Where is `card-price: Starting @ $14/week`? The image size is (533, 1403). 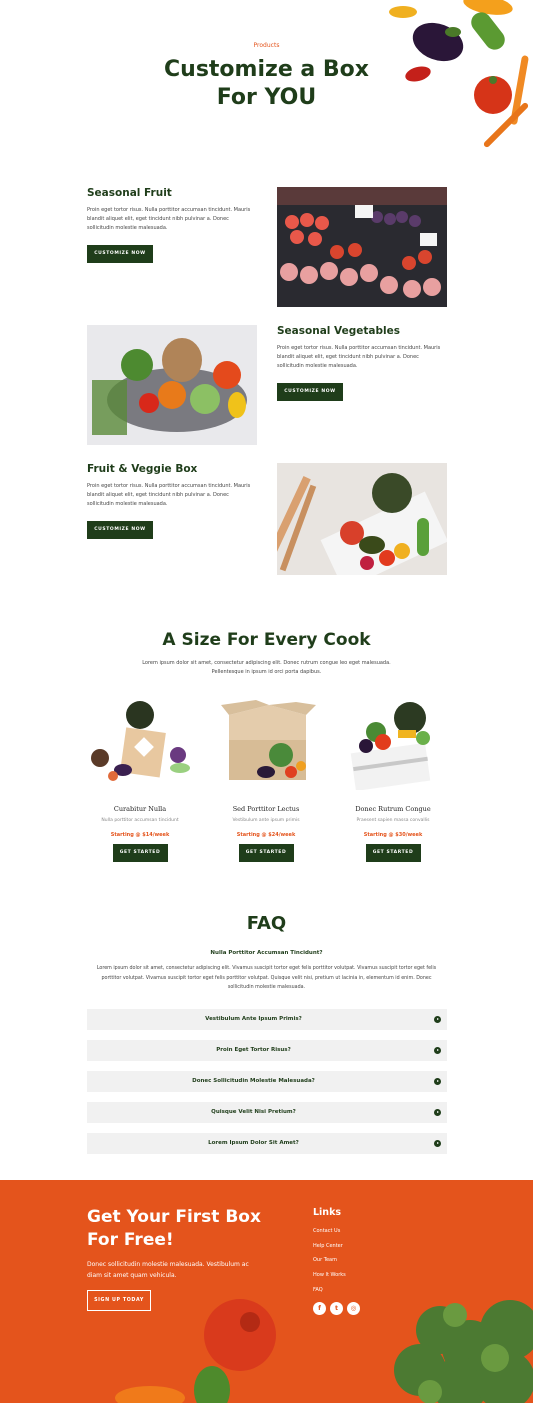 card-price: Starting @ $14/week is located at coordinates (140, 835).